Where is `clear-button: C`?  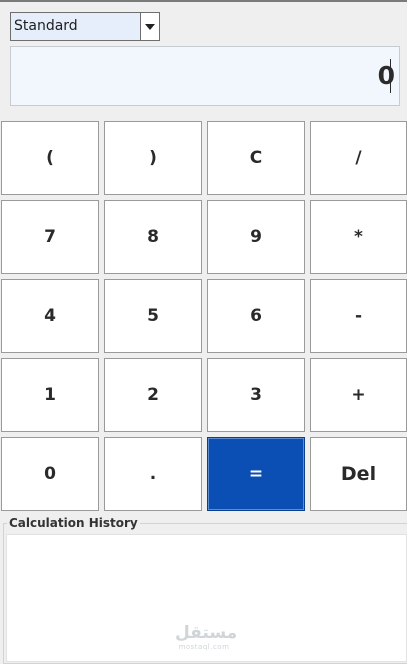 clear-button: C is located at coordinates (256, 158).